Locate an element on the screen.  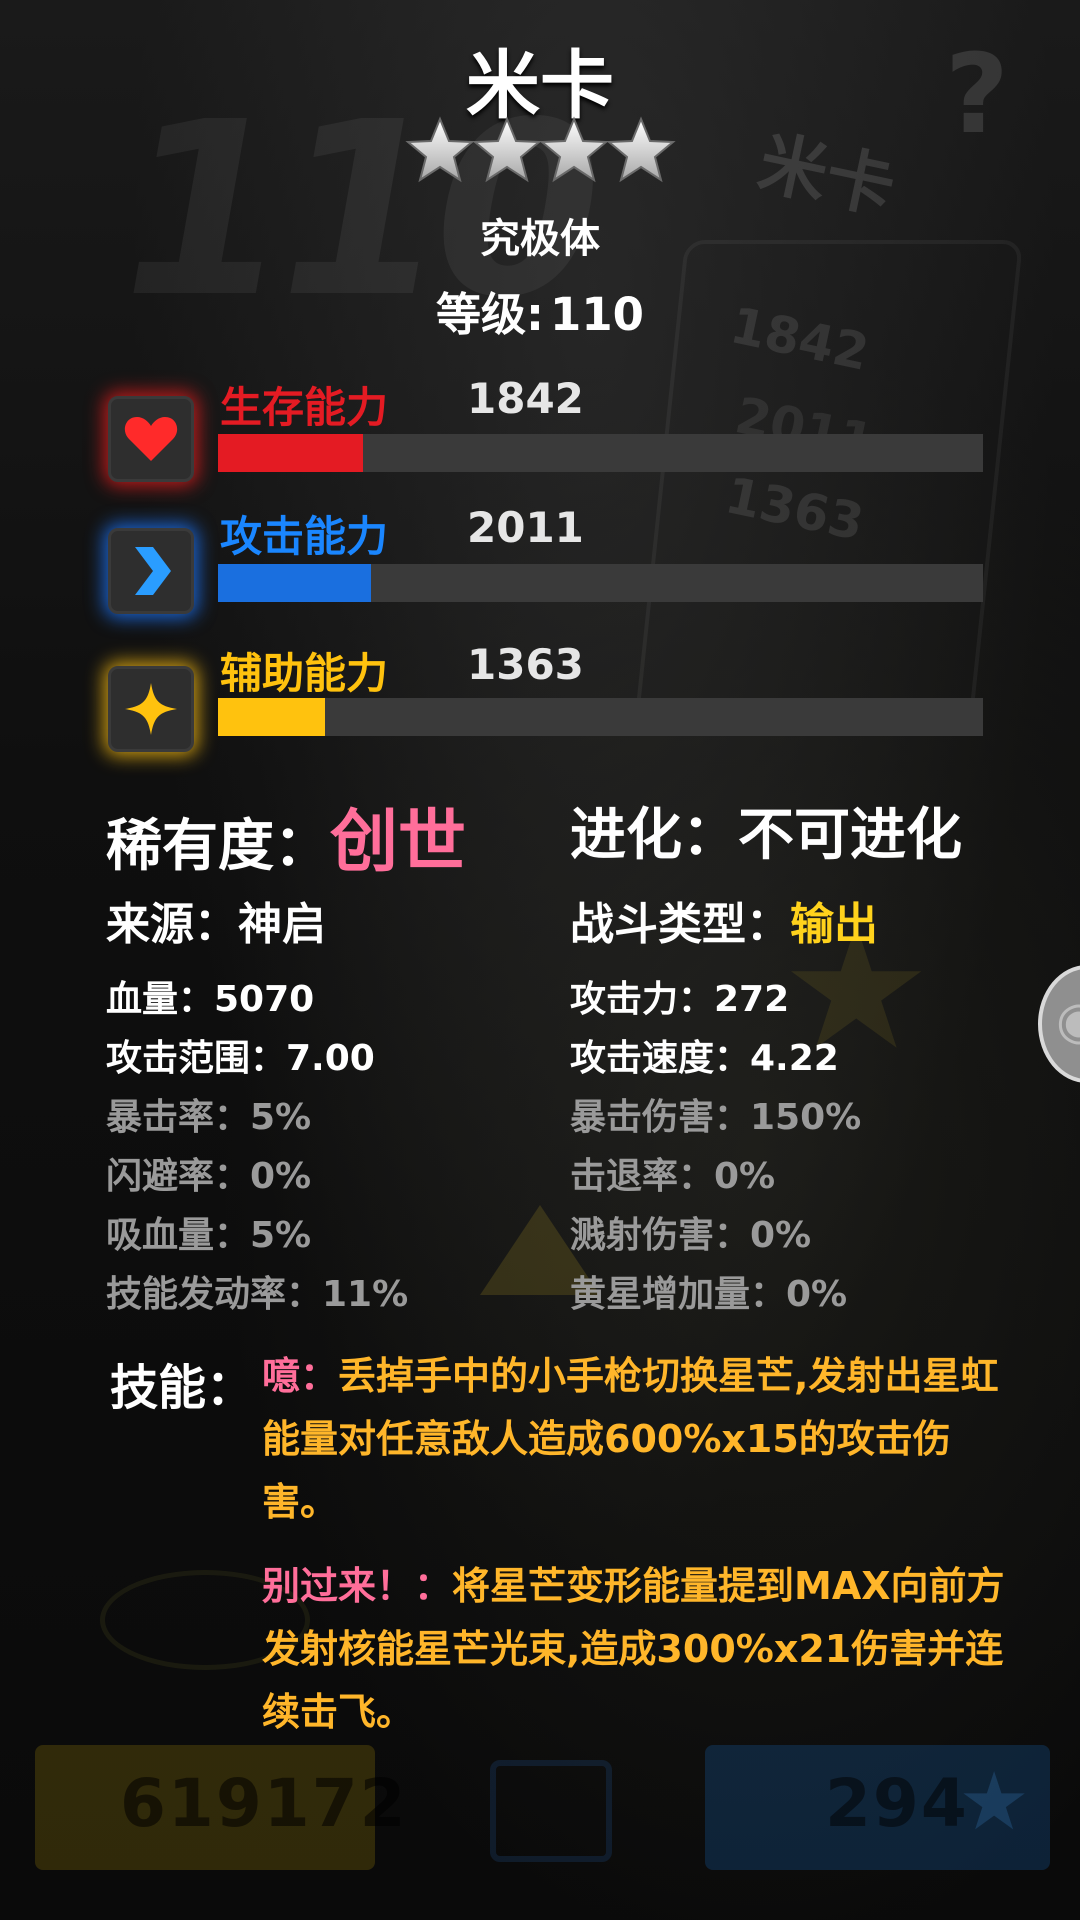
support-value: 1363 is located at coordinates (525, 664).